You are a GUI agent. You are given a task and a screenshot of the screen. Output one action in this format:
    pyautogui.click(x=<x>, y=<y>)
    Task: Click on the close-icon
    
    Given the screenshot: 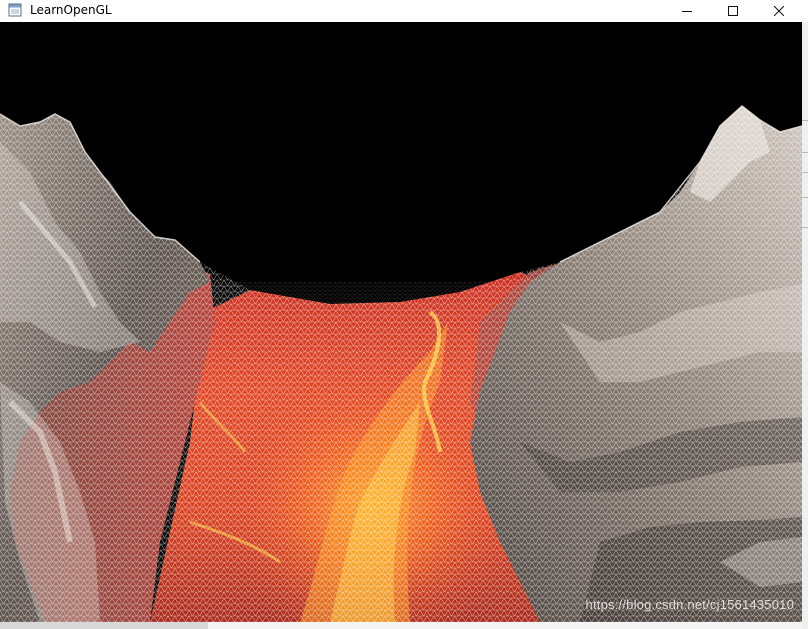 What is the action you would take?
    pyautogui.click(x=779, y=11)
    